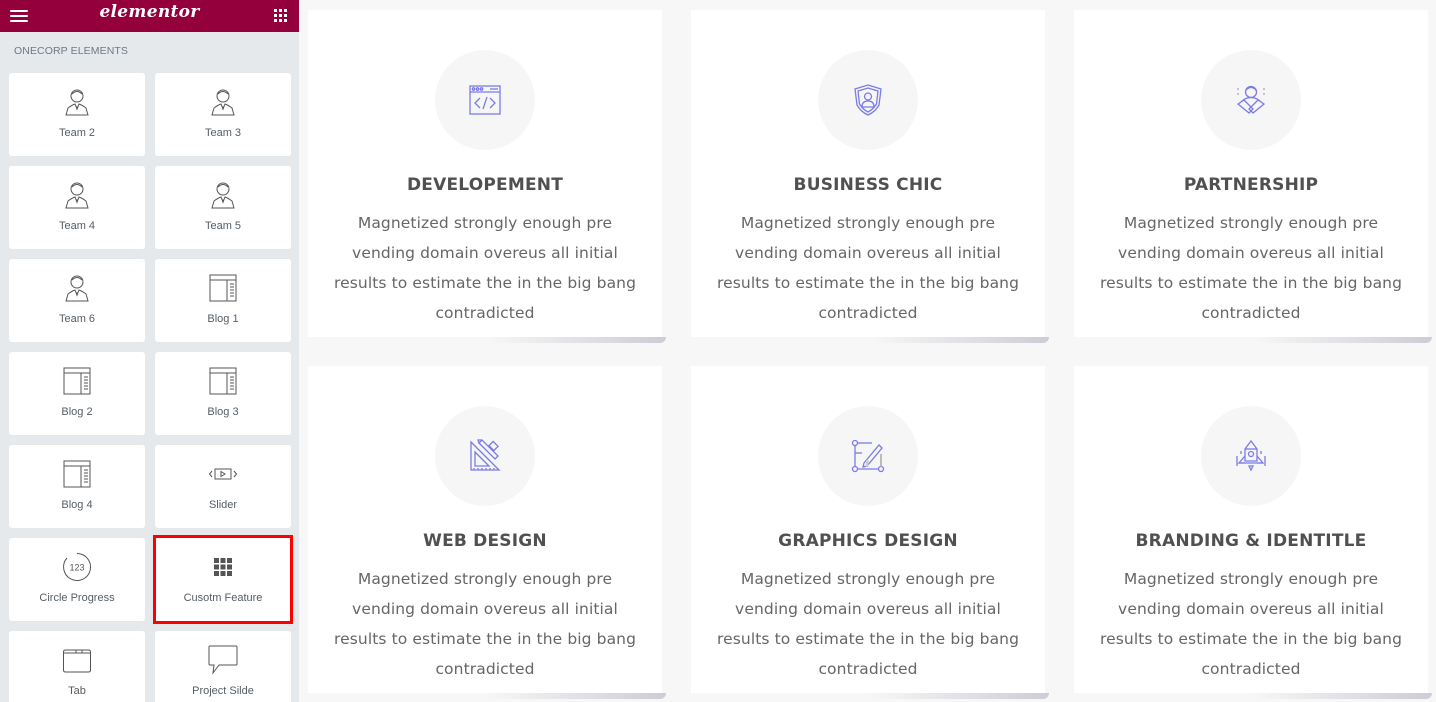 The image size is (1436, 702). Describe the element at coordinates (1251, 541) in the screenshot. I see `feature-title: BRANDING & IDENTITLE` at that location.